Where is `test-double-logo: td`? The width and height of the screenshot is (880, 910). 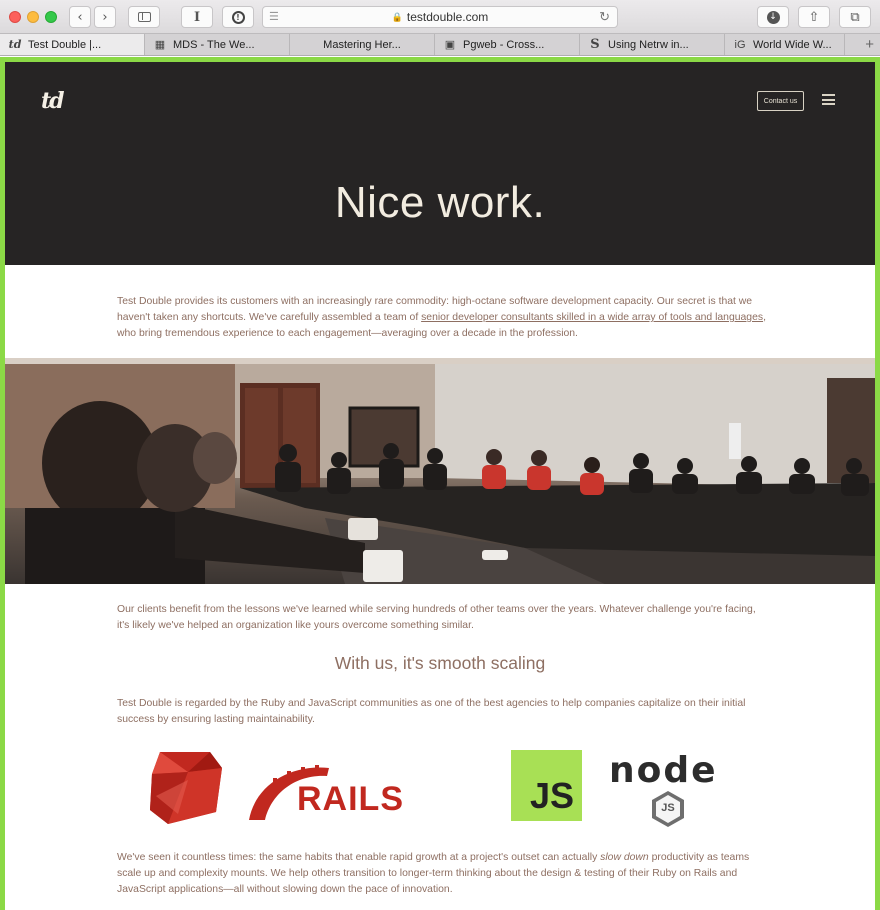
test-double-logo: td is located at coordinates (53, 101).